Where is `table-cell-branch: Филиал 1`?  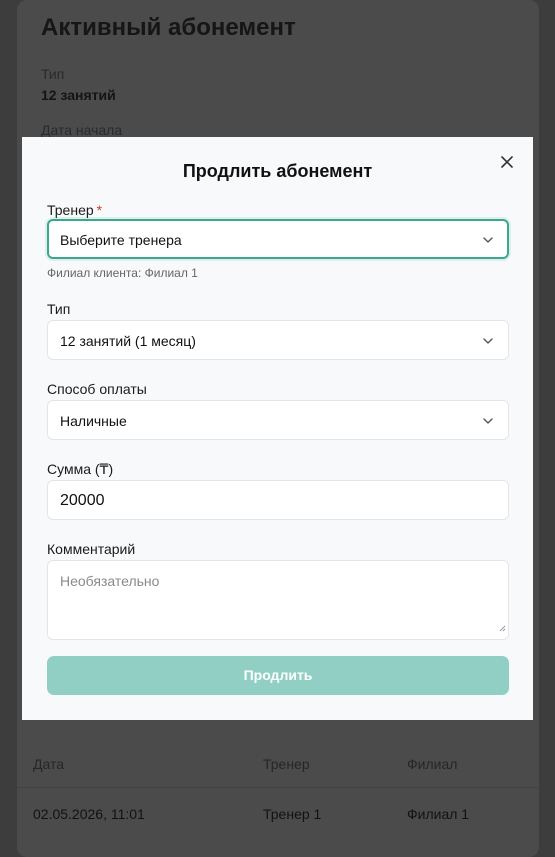
table-cell-branch: Филиал 1 is located at coordinates (438, 814).